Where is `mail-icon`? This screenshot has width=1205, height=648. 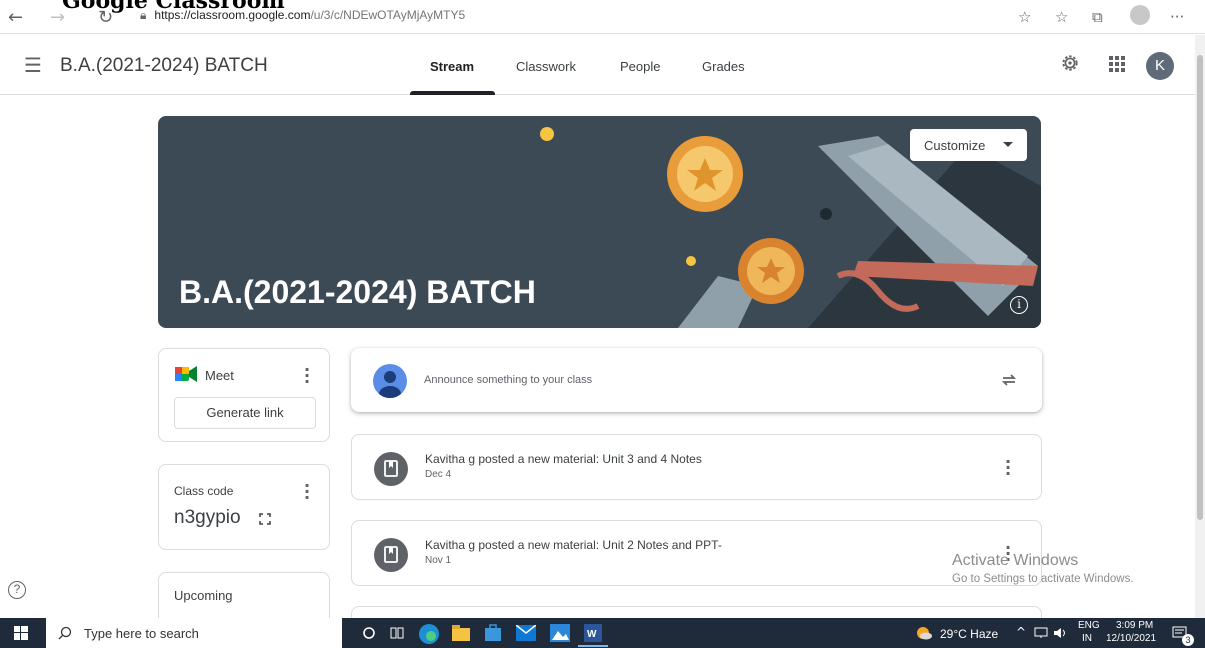
mail-icon is located at coordinates (526, 633).